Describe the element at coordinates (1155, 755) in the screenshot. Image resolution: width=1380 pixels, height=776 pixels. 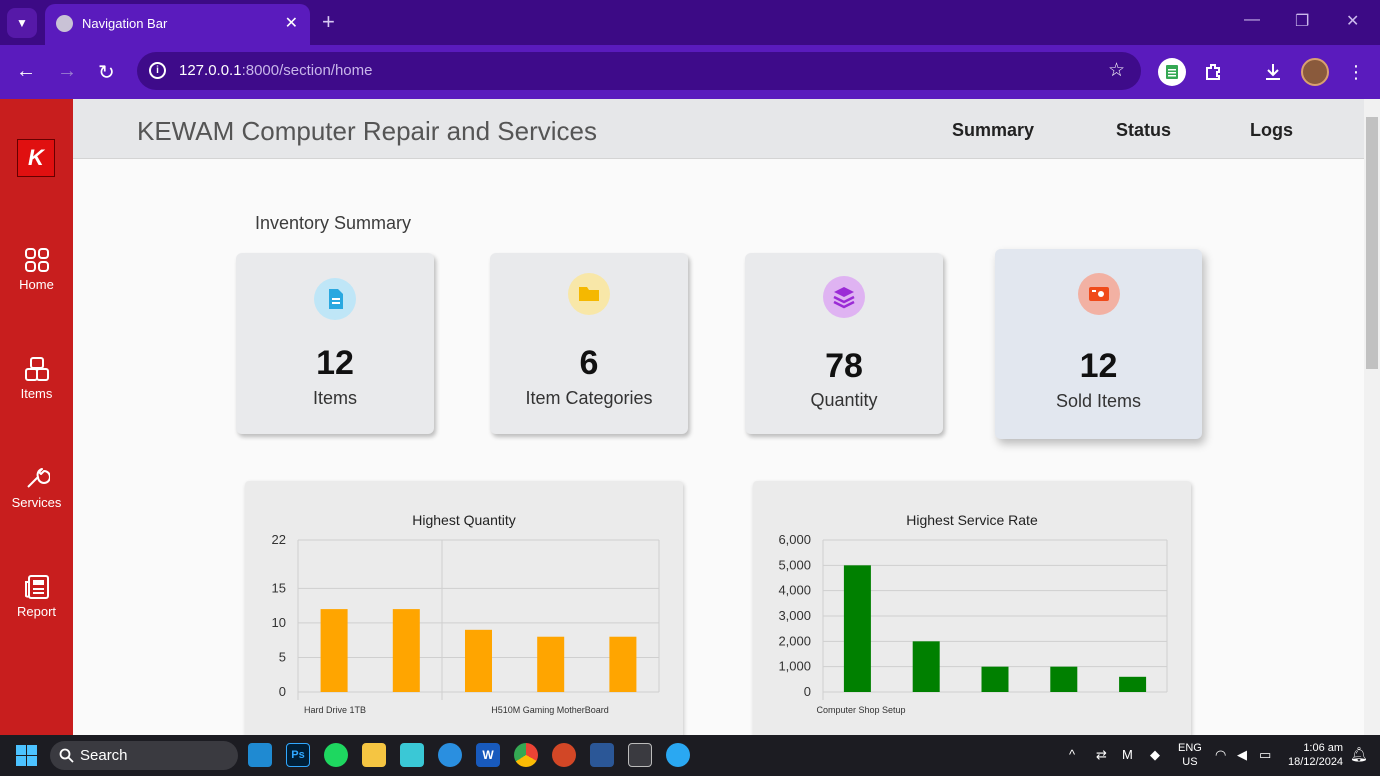
I see `tray-defender-icon: ◆` at that location.